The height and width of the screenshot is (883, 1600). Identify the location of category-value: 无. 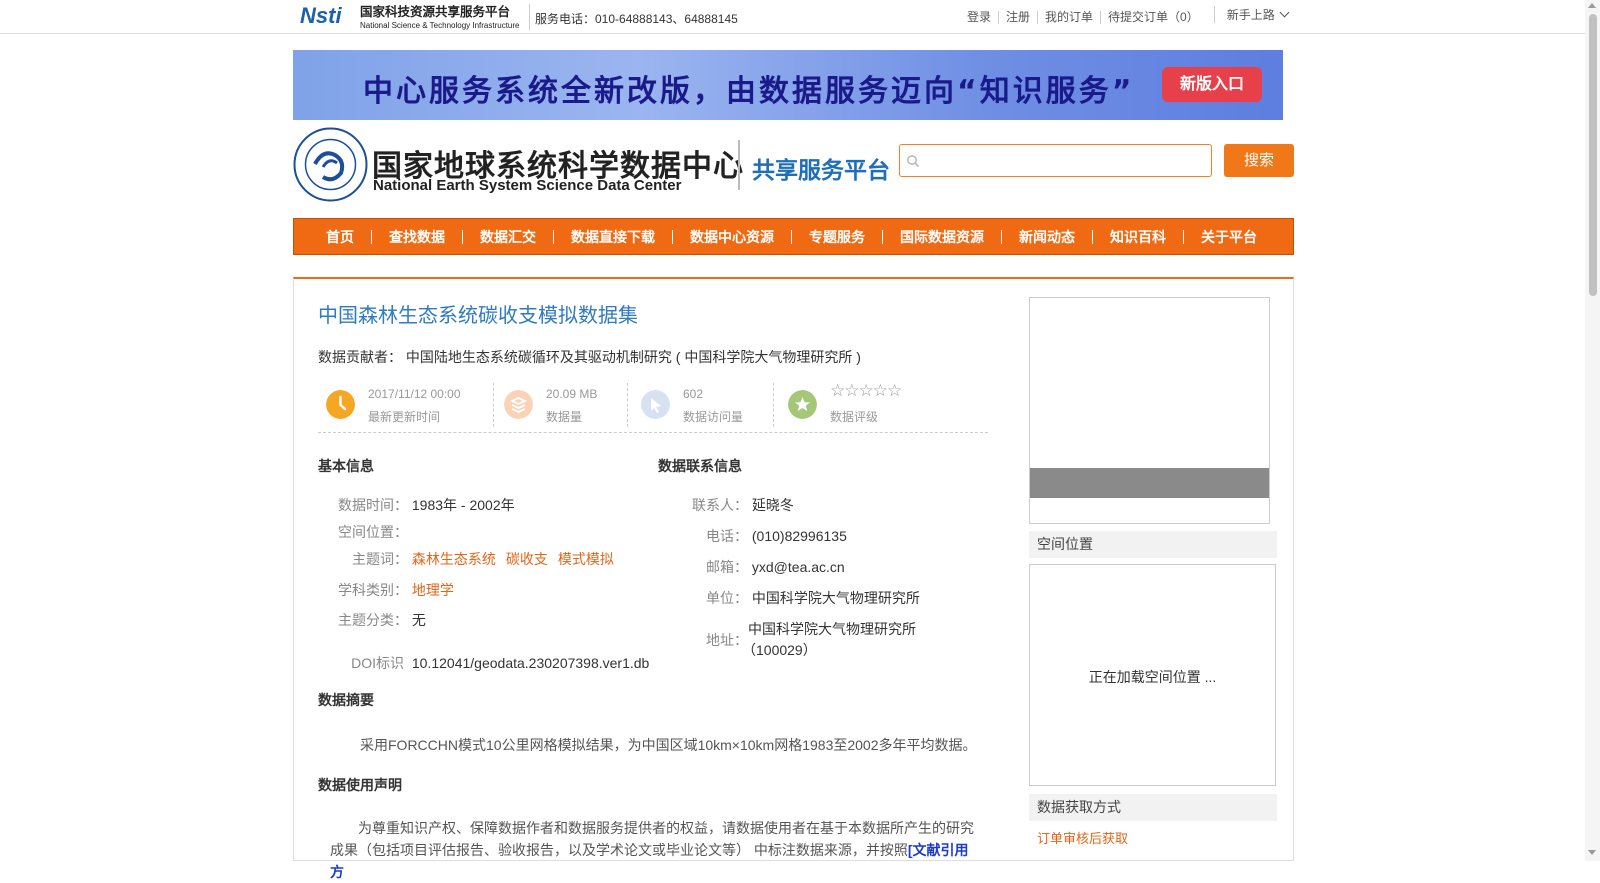
(418, 620).